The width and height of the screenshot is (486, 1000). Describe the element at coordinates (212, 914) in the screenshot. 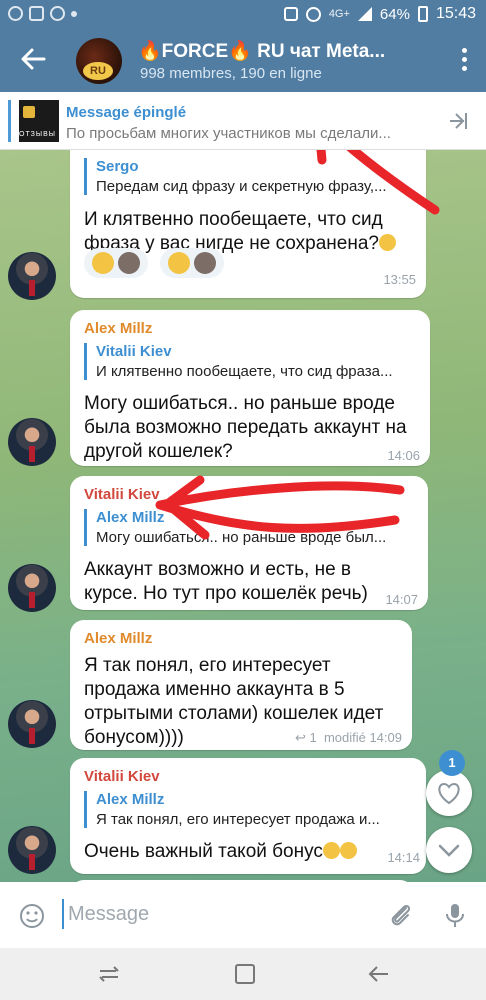

I see `message-input` at that location.